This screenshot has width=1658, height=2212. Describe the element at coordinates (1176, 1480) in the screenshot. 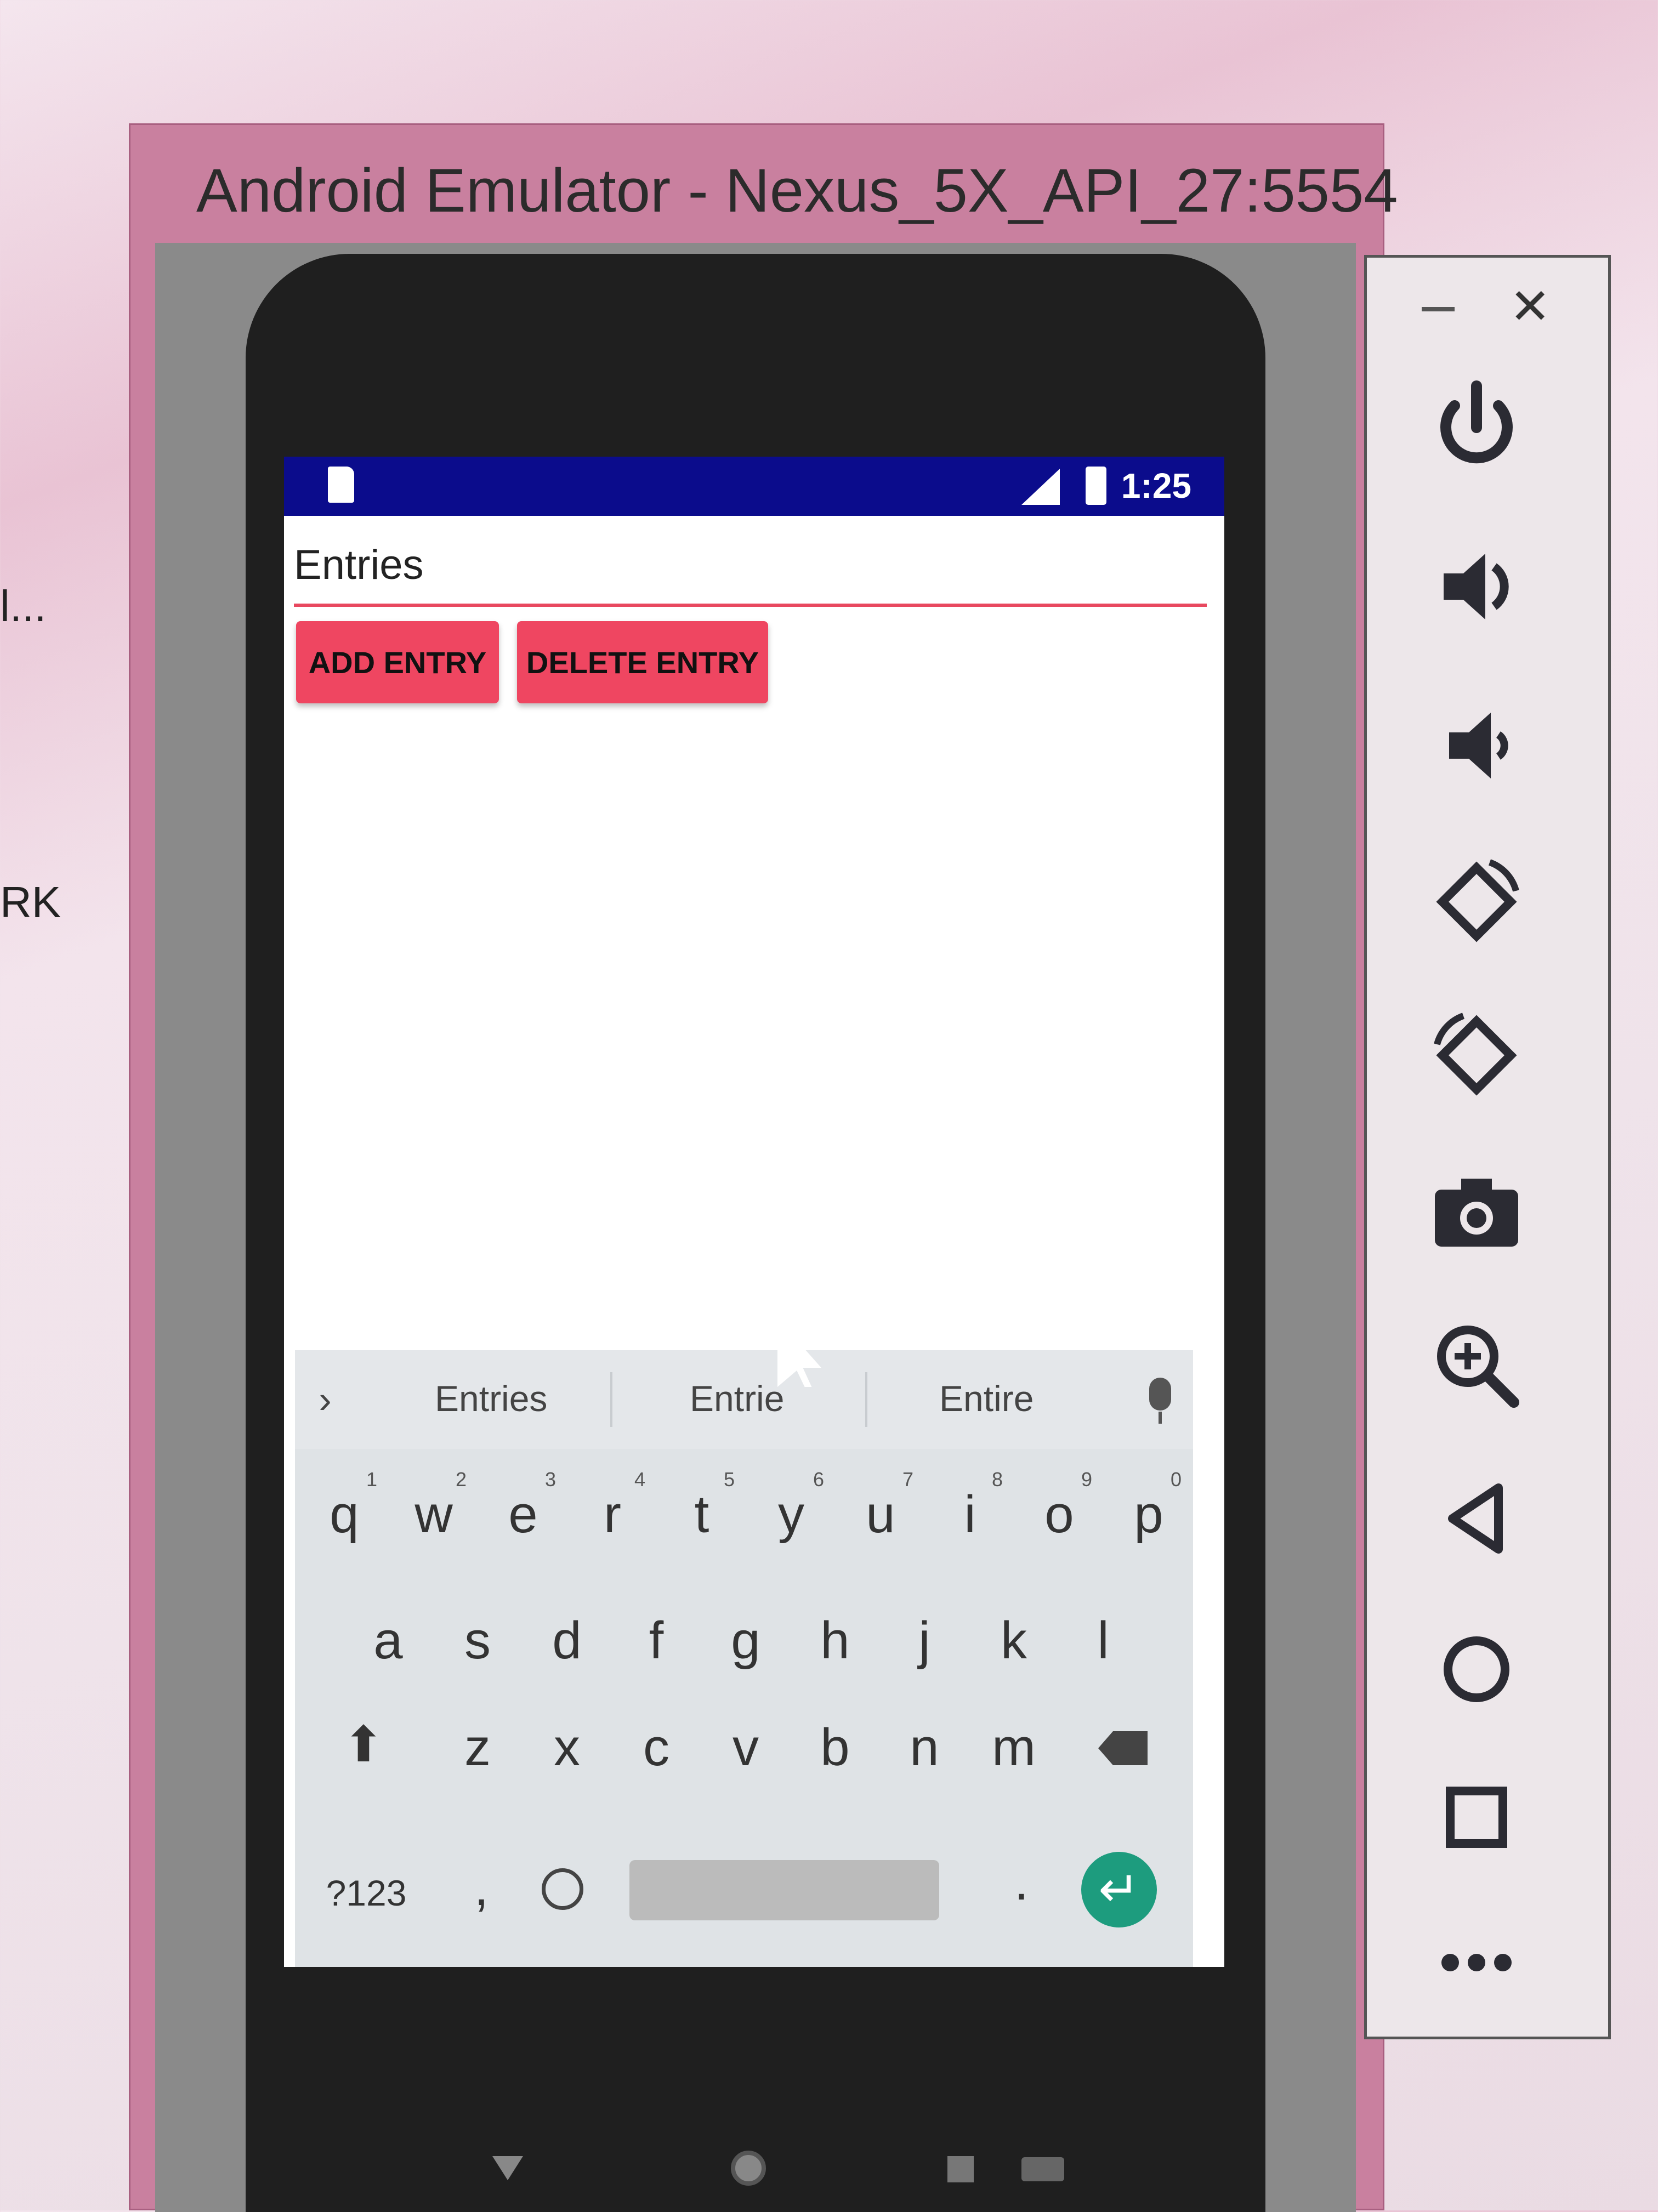

I see `key-hint: 0` at that location.